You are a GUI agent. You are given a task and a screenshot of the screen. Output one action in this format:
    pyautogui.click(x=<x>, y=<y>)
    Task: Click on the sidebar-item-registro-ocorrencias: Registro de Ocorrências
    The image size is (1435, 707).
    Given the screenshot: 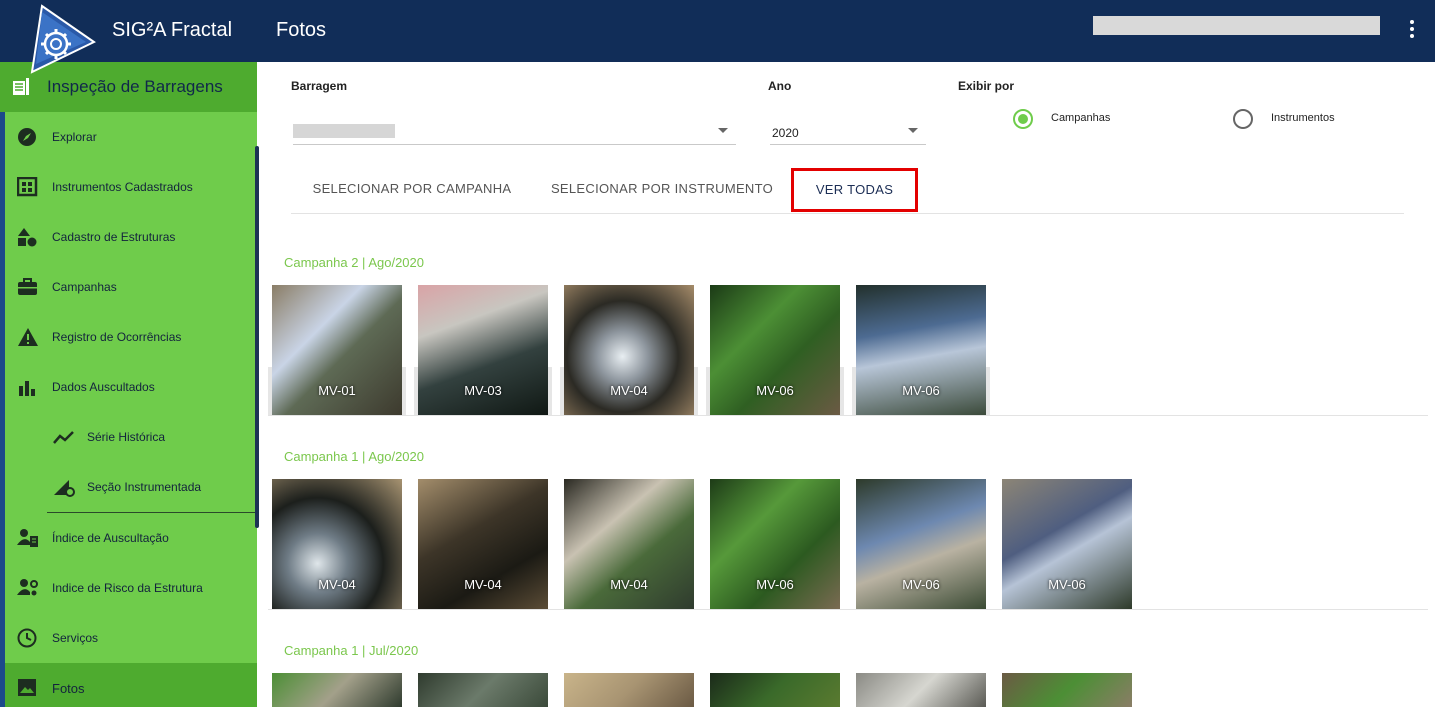 What is the action you would take?
    pyautogui.click(x=131, y=337)
    